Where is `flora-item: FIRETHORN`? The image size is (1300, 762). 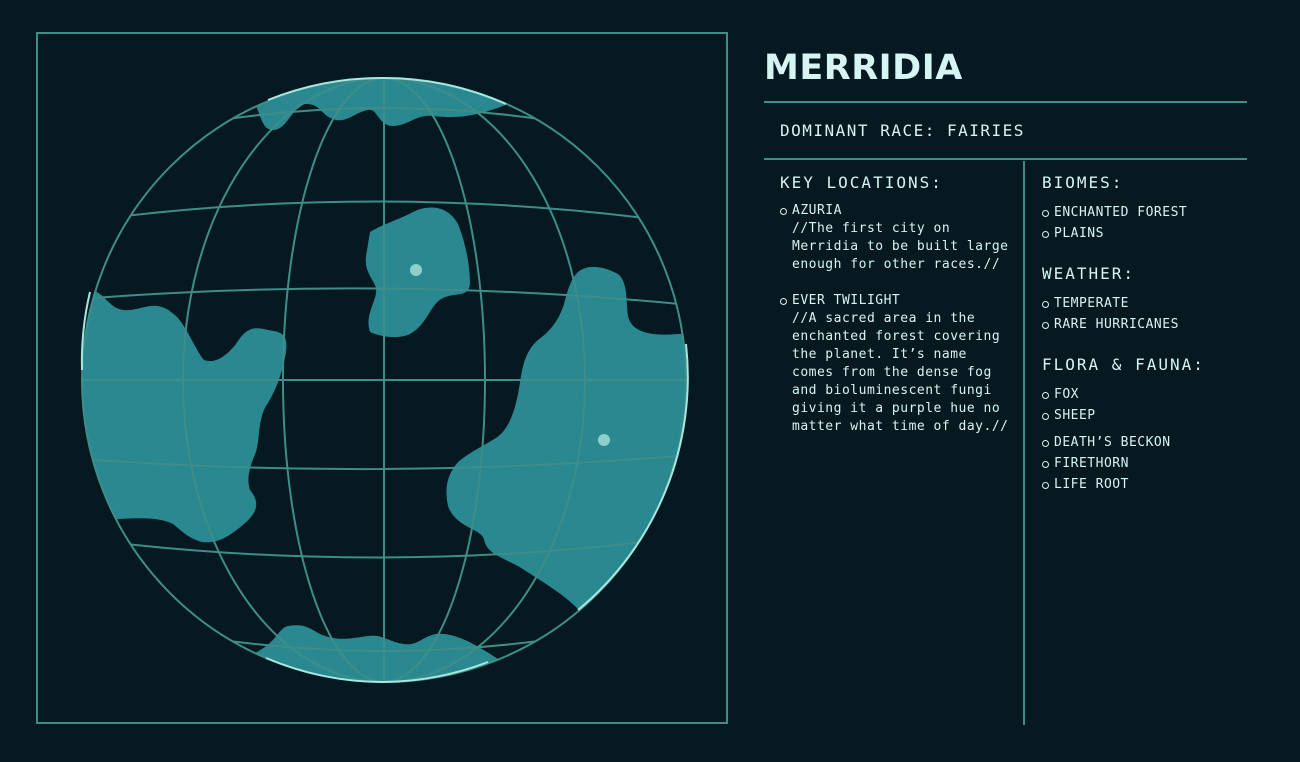 flora-item: FIRETHORN is located at coordinates (1152, 463).